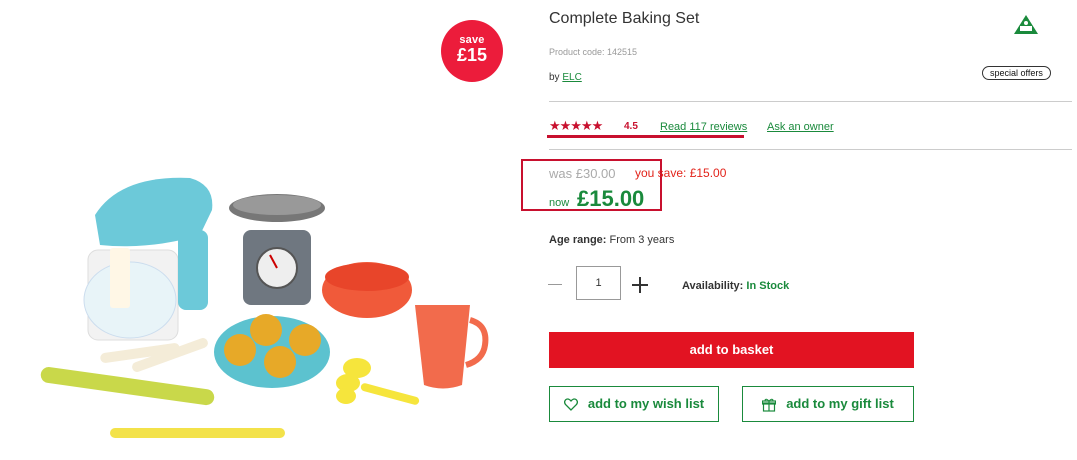  What do you see at coordinates (611, 198) in the screenshot?
I see `now-price: £15.00` at bounding box center [611, 198].